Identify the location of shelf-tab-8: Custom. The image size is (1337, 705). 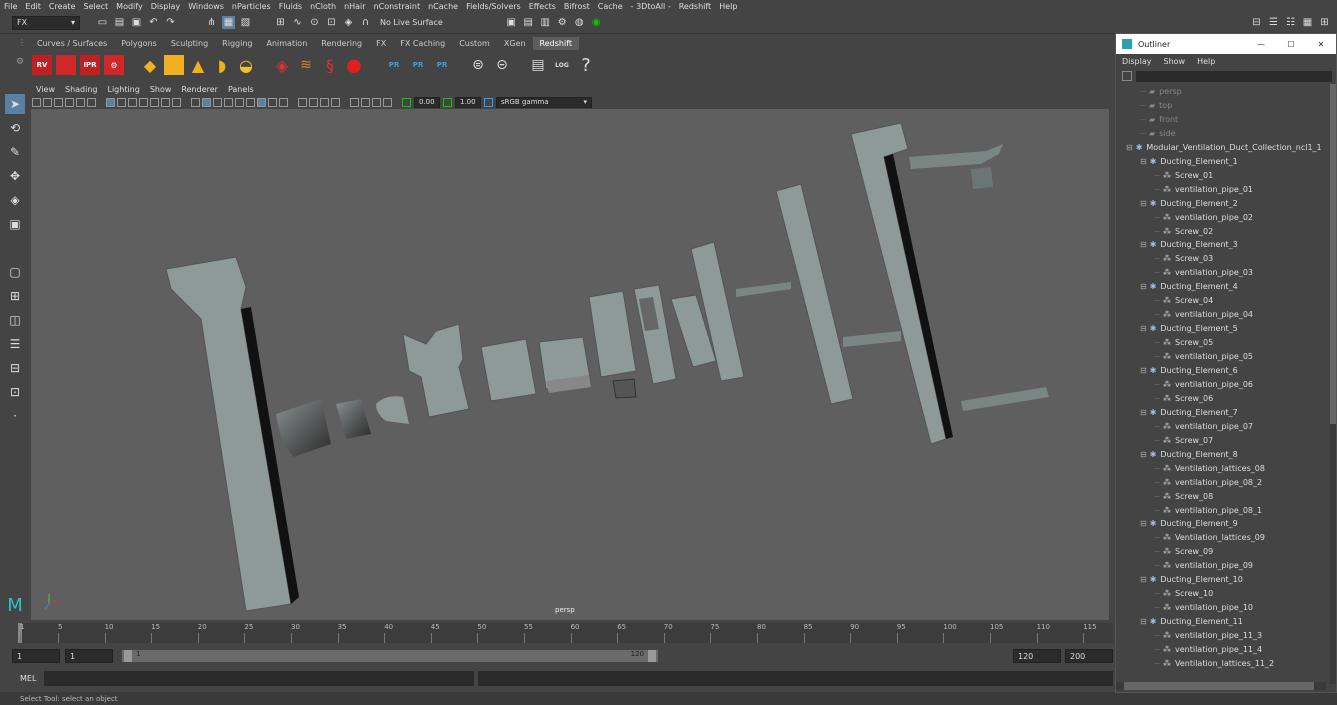
(474, 43).